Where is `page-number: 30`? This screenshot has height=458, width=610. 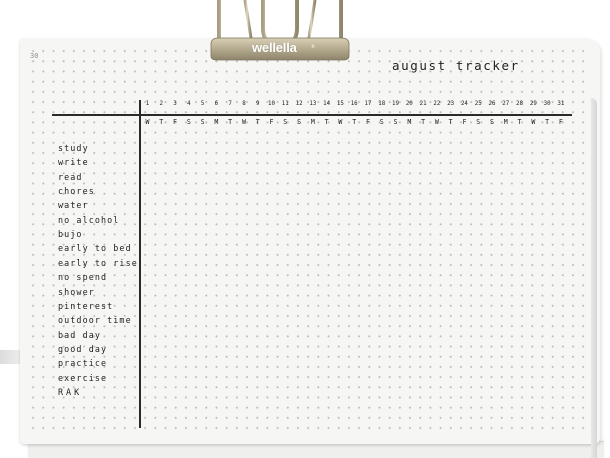
page-number: 30 is located at coordinates (34, 56).